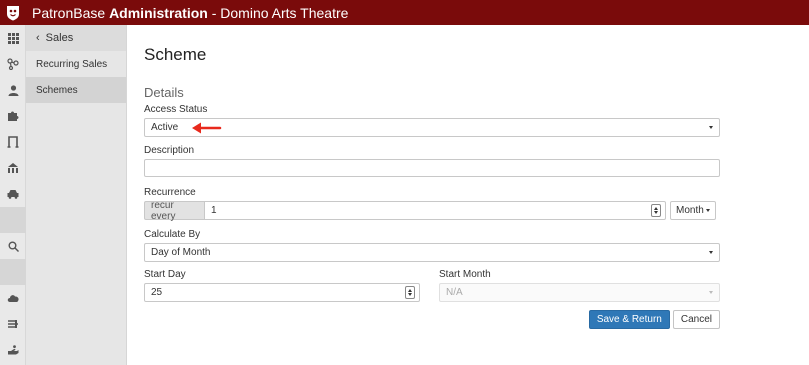  What do you see at coordinates (214, 210) in the screenshot?
I see `recurrence-value: 1` at bounding box center [214, 210].